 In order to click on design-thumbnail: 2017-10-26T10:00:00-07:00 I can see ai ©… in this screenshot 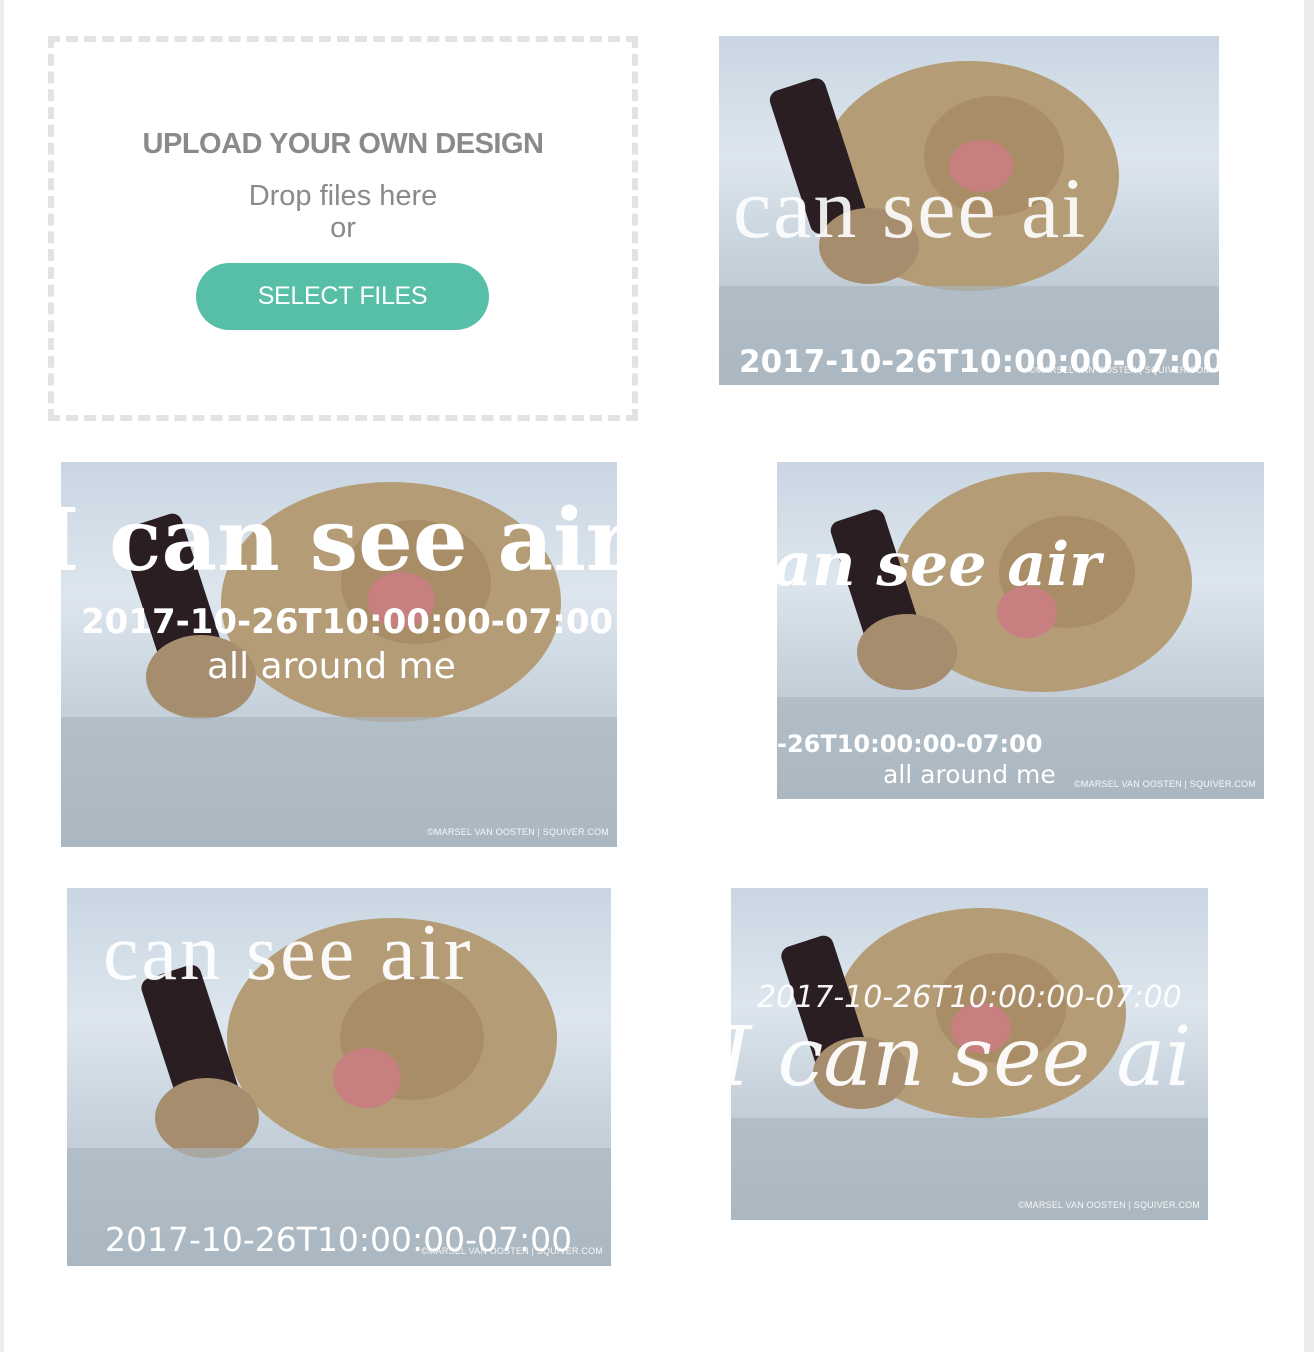, I will do `click(969, 1054)`.